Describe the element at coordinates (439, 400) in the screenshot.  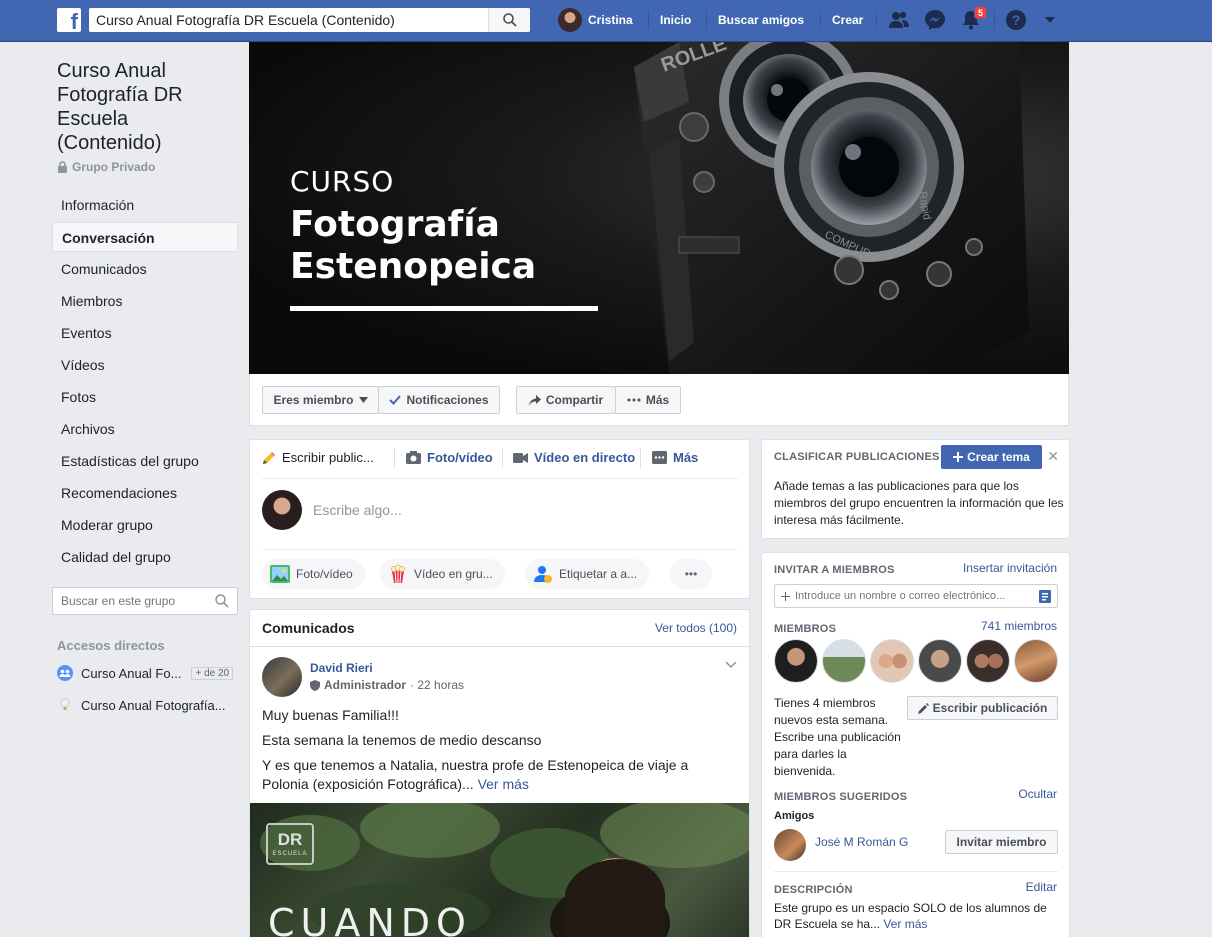
I see `notifications-button: Notificaciones` at that location.